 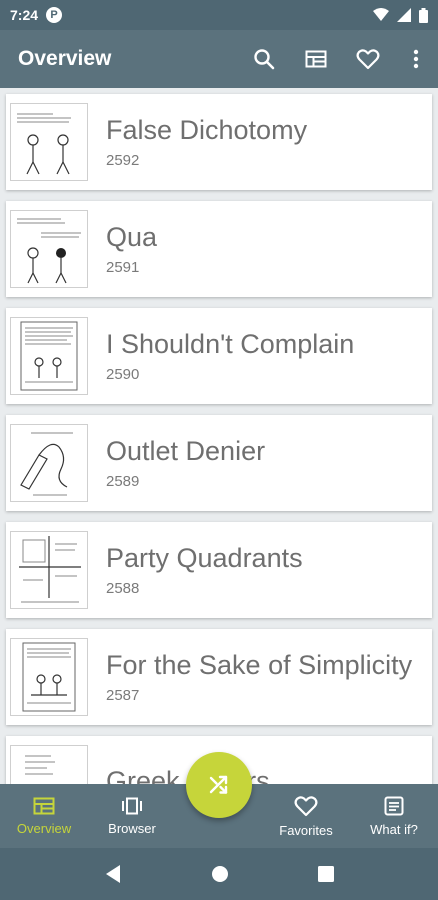 I want to click on system-navigation-bar, so click(x=219, y=874).